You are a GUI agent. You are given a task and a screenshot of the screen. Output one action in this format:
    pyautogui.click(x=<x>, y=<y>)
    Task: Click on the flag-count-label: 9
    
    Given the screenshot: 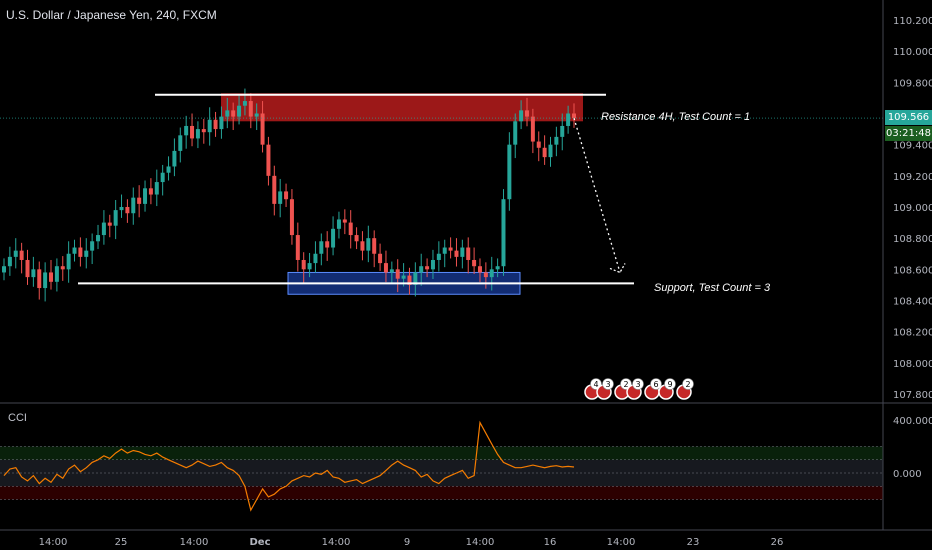 What is the action you would take?
    pyautogui.click(x=669, y=384)
    